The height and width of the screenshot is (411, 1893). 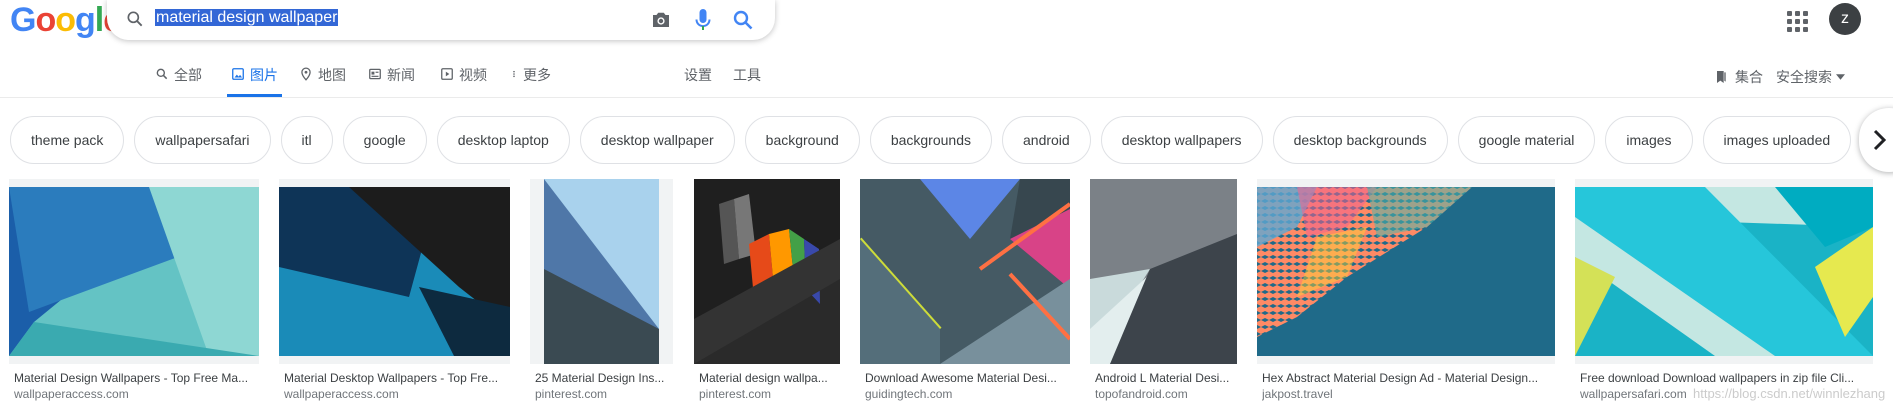 I want to click on map-pin-icon, so click(x=306, y=74).